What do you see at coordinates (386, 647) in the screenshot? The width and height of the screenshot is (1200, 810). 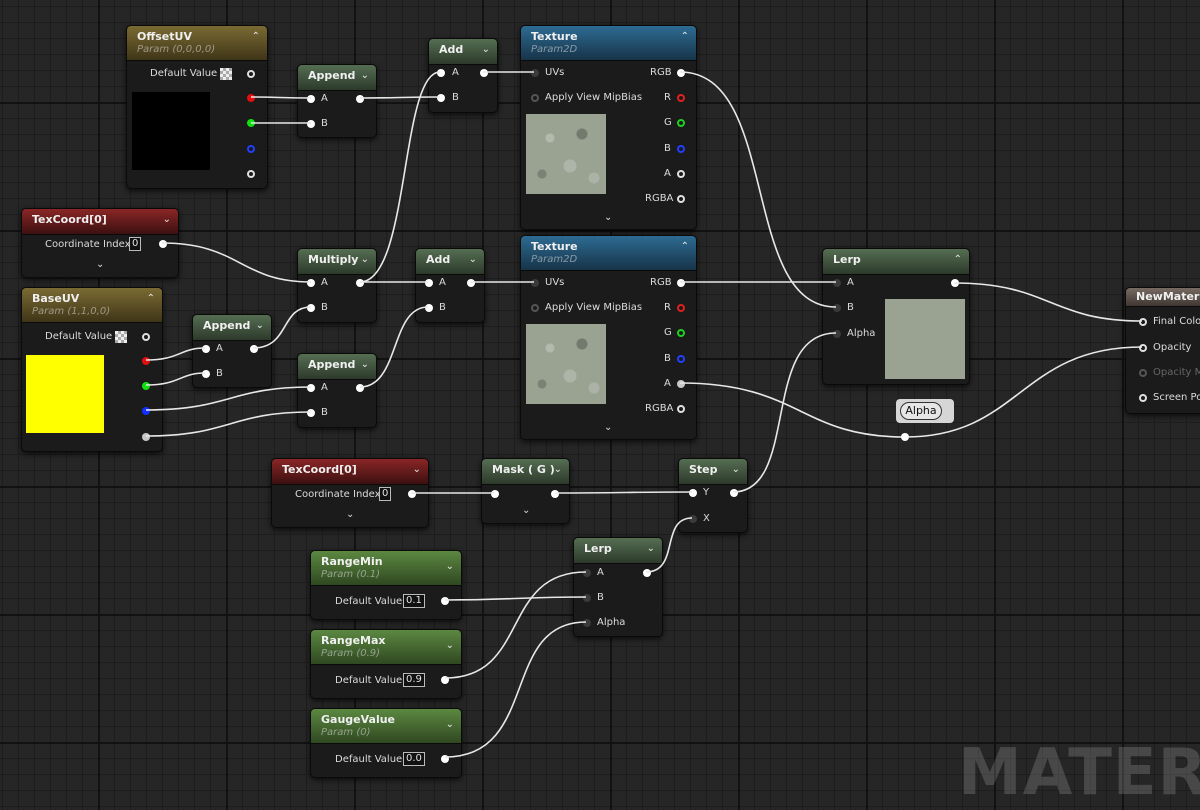 I see `node-header: RangeMax Param (0.9) ⌄` at bounding box center [386, 647].